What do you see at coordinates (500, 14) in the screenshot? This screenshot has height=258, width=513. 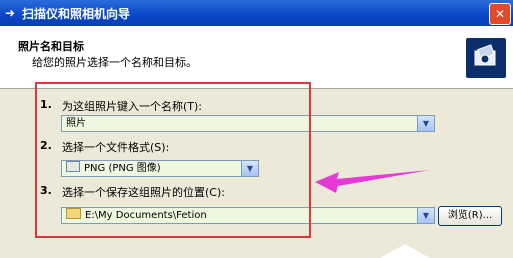 I see `close-button: ✕` at bounding box center [500, 14].